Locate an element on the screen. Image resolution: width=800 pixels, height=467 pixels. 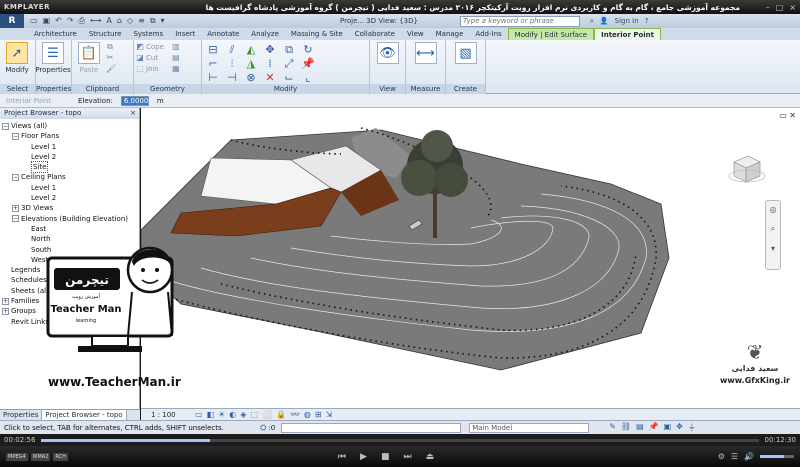
worksharing-icon: ⛭ is located at coordinates (263, 428).